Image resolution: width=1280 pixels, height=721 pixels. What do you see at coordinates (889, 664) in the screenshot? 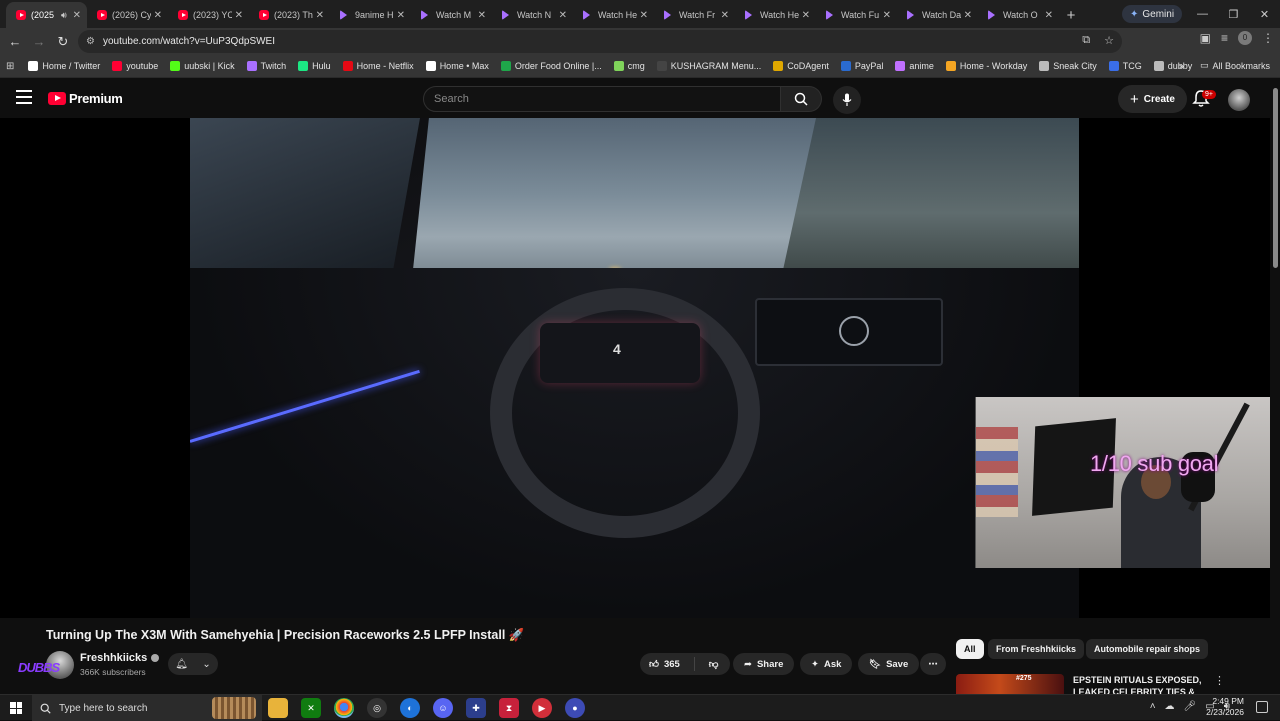
I see `save-button: 🔖︎ Save` at bounding box center [889, 664].